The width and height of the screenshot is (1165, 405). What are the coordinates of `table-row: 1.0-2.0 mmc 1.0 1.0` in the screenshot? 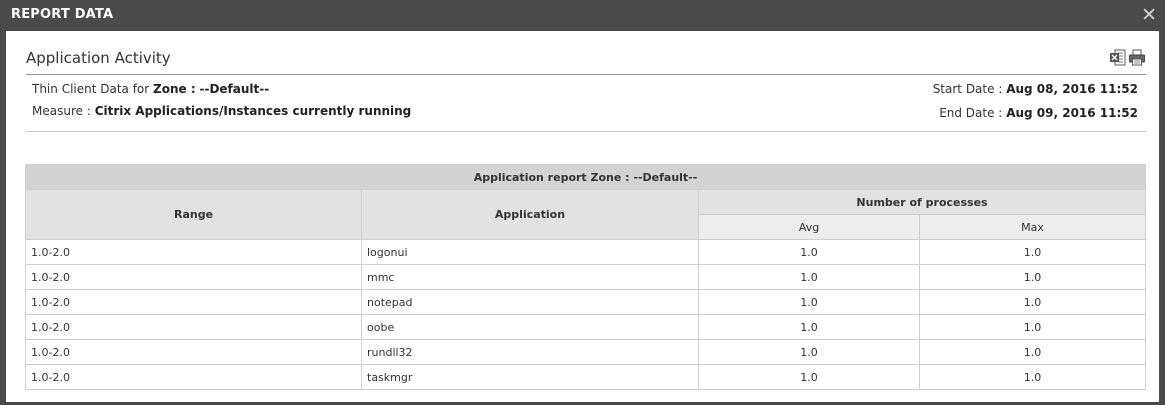 It's located at (586, 277).